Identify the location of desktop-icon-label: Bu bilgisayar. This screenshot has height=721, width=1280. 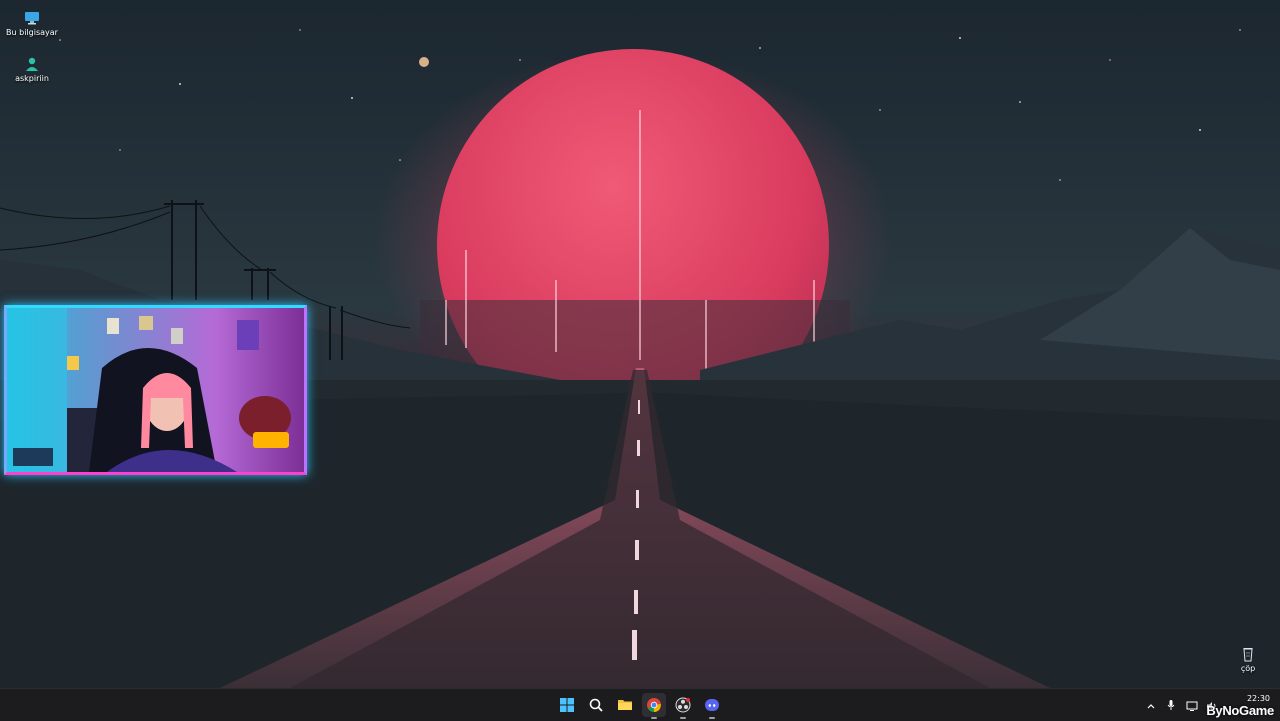
(32, 32).